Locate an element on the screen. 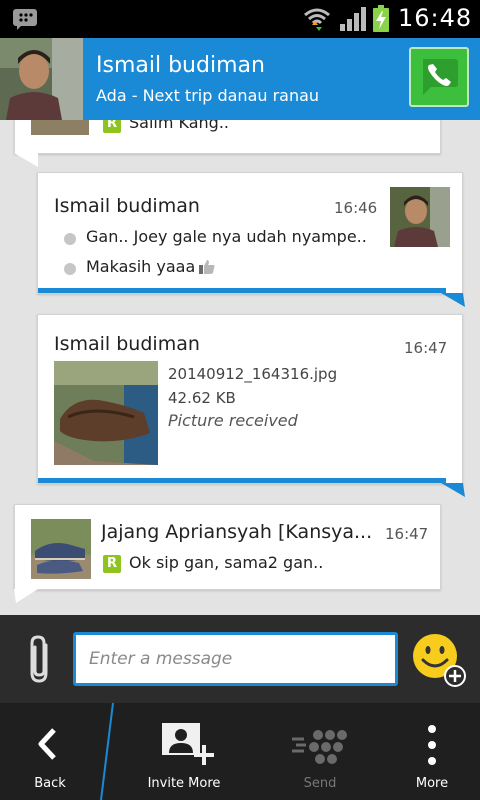 This screenshot has height=800, width=480. phone-icon is located at coordinates (440, 77).